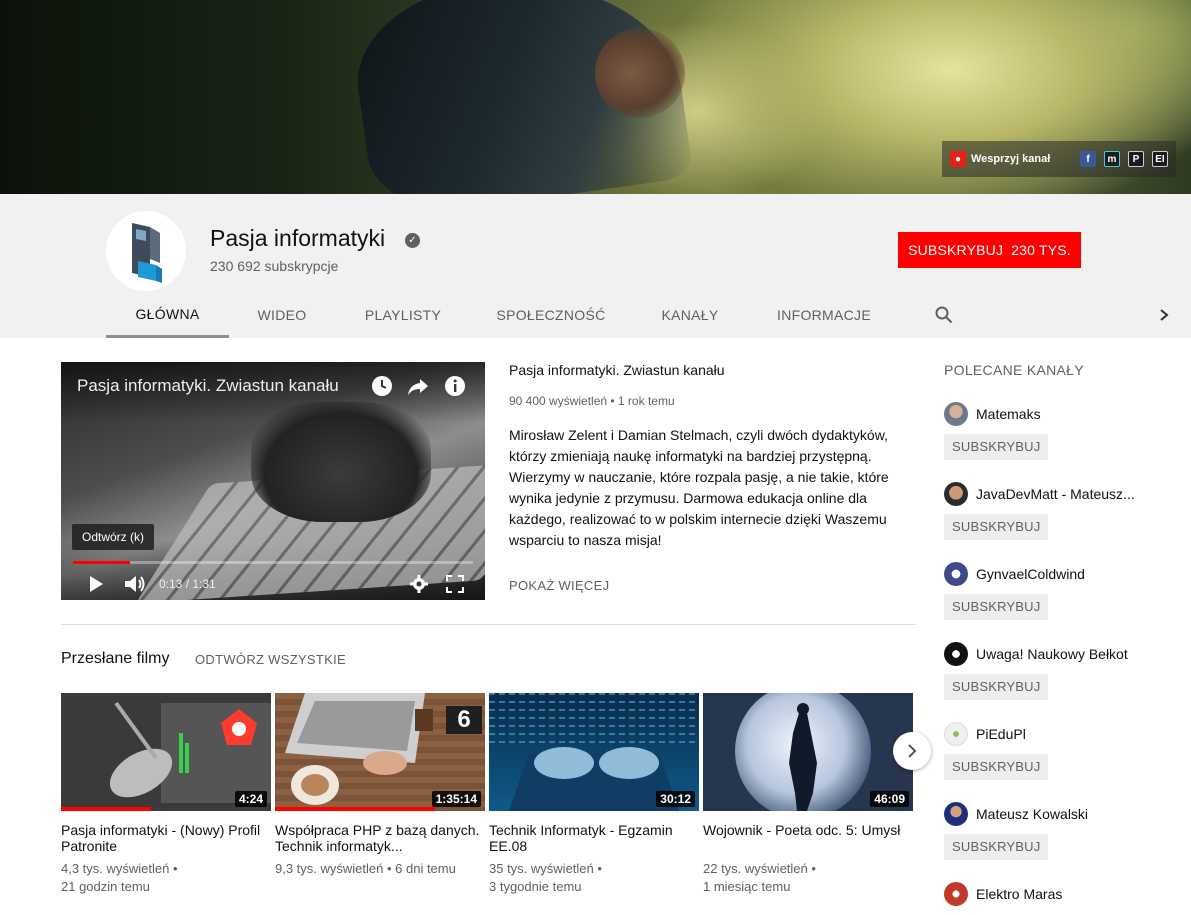 The width and height of the screenshot is (1191, 915). I want to click on search-channel-button, so click(944, 315).